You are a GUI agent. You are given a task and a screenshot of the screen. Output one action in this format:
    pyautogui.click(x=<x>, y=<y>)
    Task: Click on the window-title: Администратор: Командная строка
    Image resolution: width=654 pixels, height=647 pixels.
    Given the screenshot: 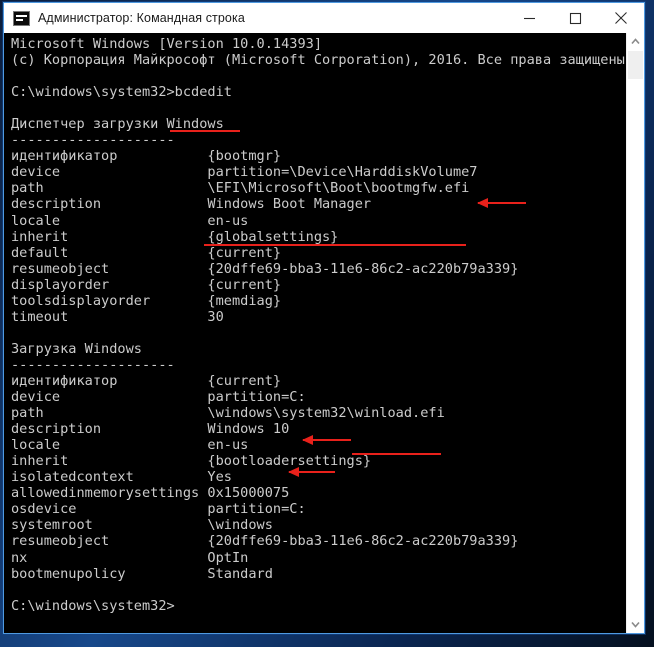 What is the action you would take?
    pyautogui.click(x=141, y=18)
    